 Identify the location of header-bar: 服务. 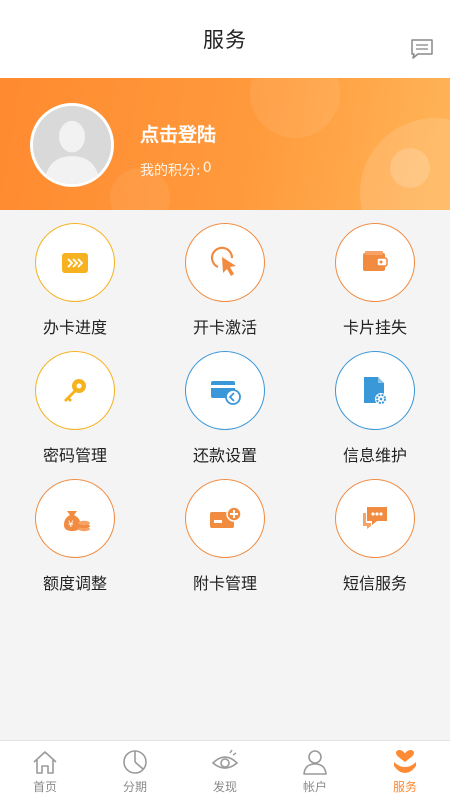
(225, 39).